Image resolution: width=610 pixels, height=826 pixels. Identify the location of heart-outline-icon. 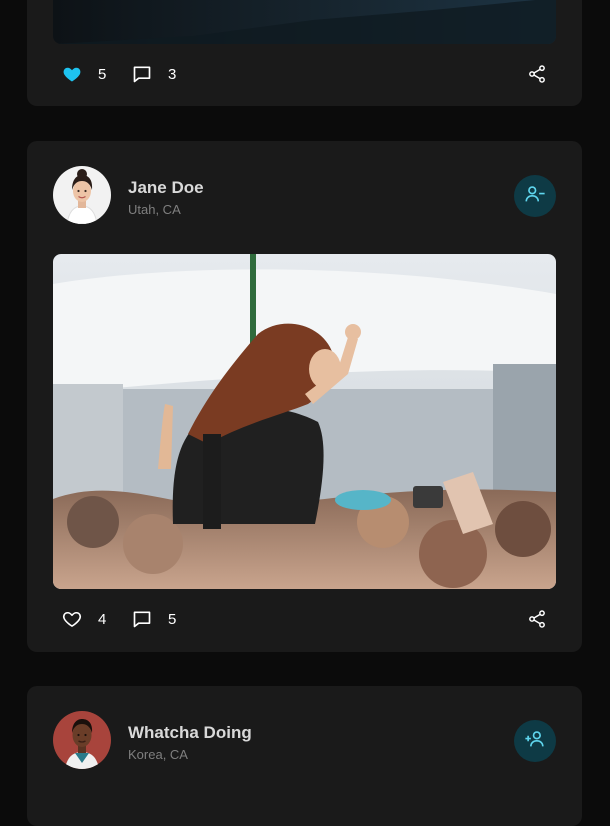
(72, 619).